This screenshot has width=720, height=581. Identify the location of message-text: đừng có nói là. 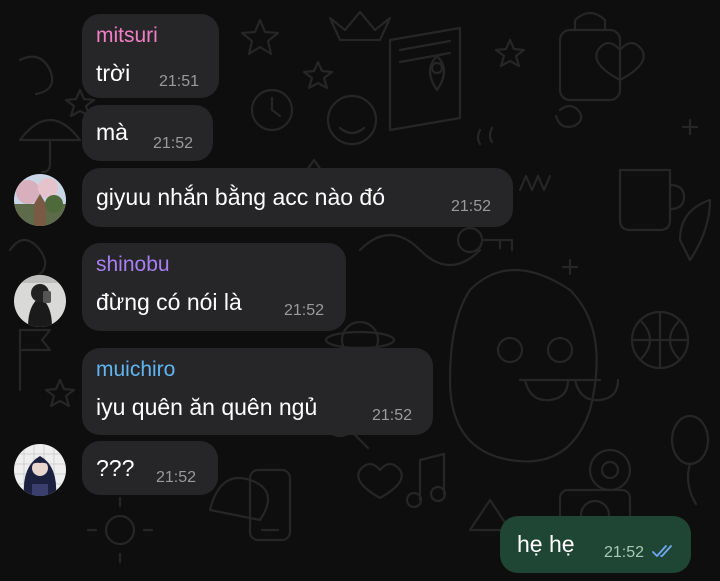
(169, 302).